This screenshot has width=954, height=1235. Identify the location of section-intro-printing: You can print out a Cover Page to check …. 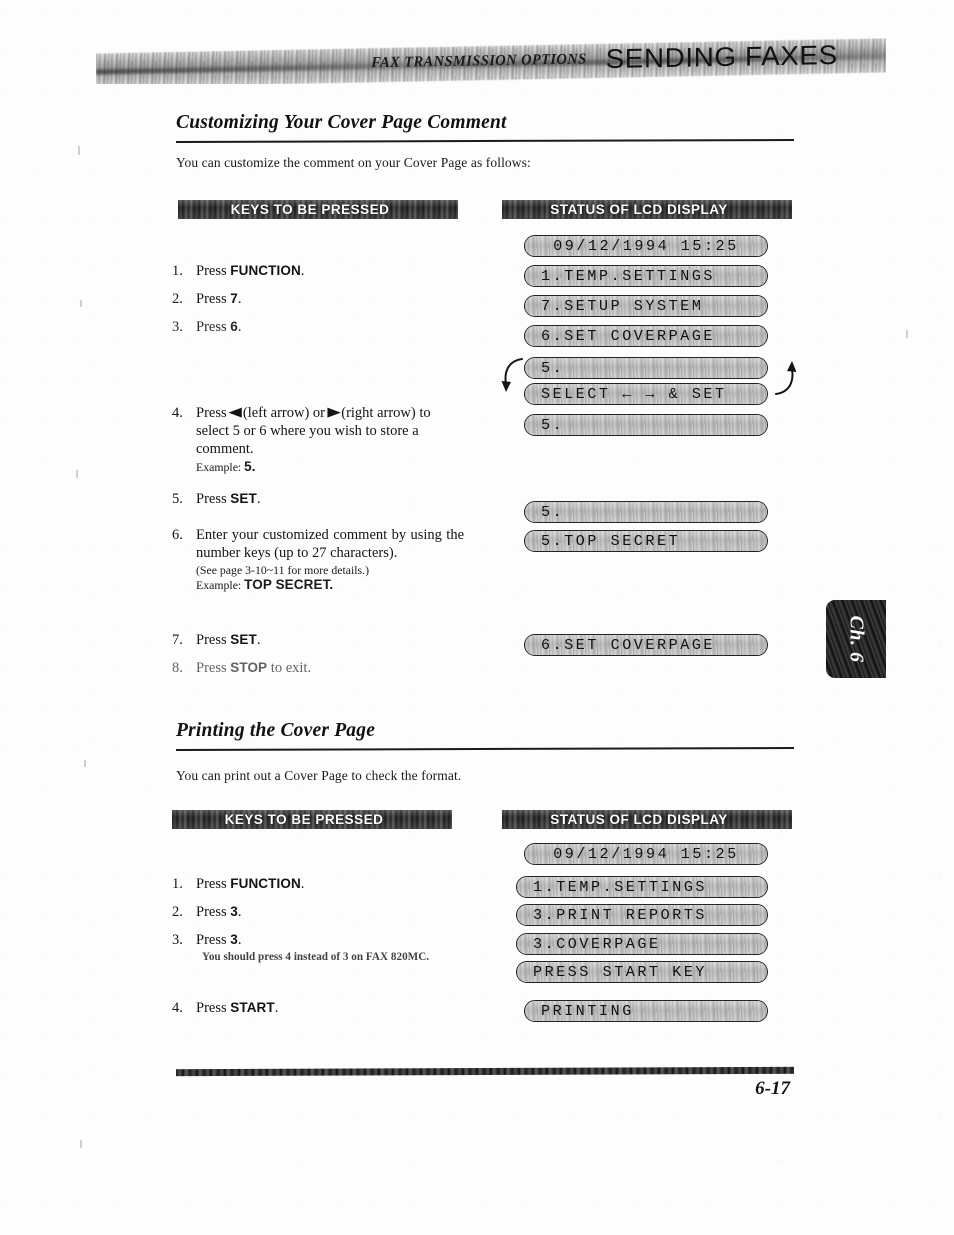
(319, 775).